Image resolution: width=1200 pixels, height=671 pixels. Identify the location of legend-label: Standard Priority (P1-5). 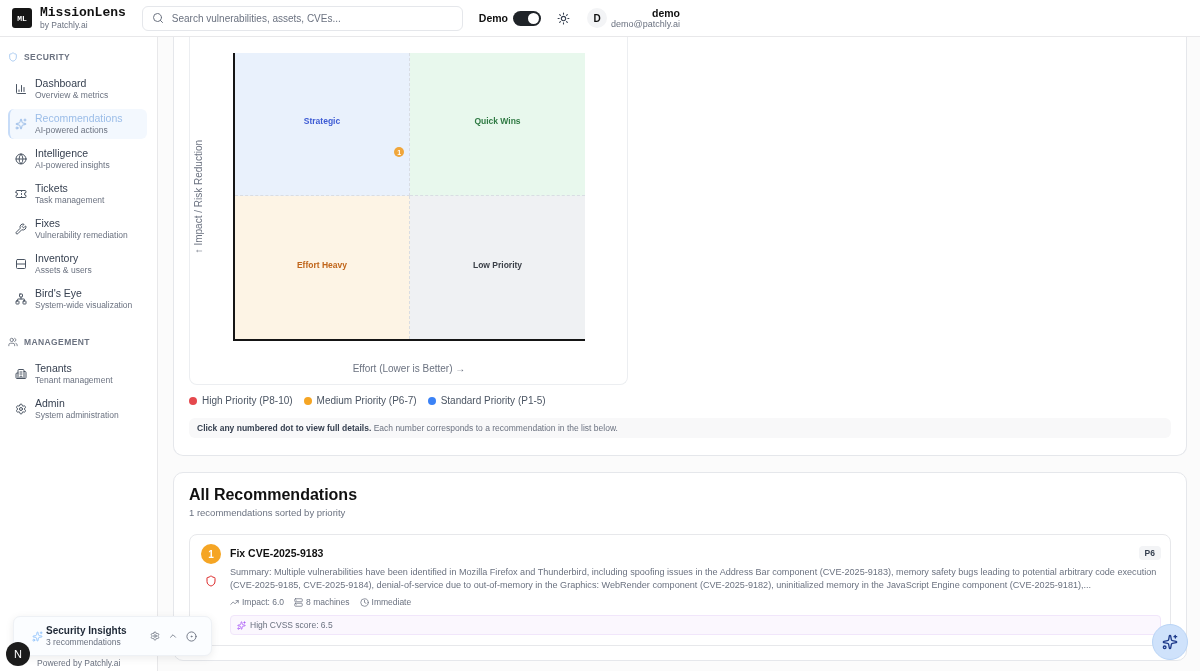
(493, 401).